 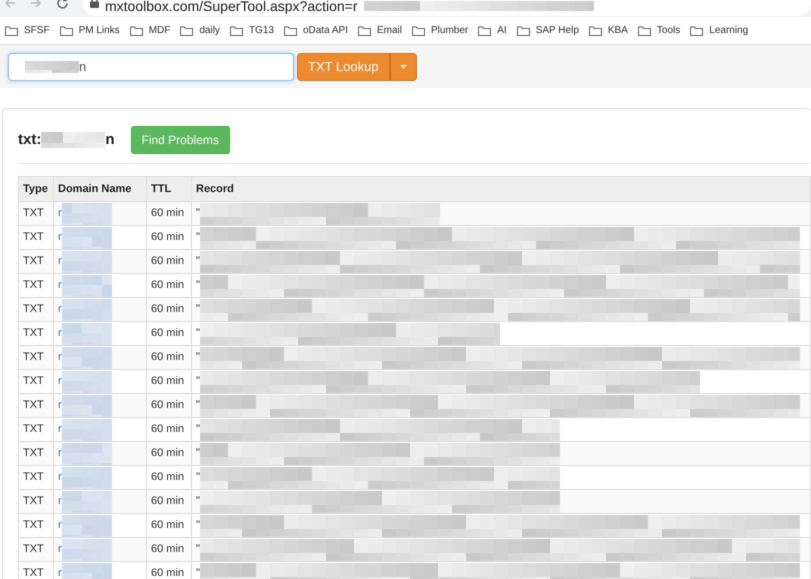 What do you see at coordinates (30, 140) in the screenshot?
I see `result-title: txt:` at bounding box center [30, 140].